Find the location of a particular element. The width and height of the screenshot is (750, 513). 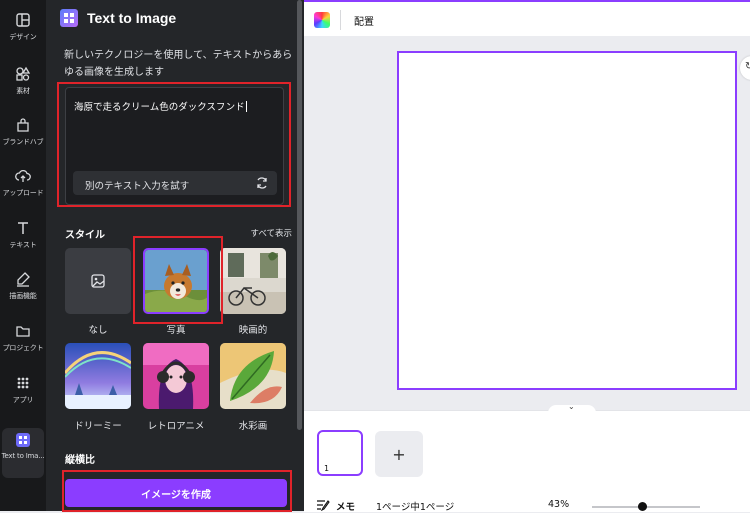

sidebar-item-label: プロジェクト is located at coordinates (23, 348).